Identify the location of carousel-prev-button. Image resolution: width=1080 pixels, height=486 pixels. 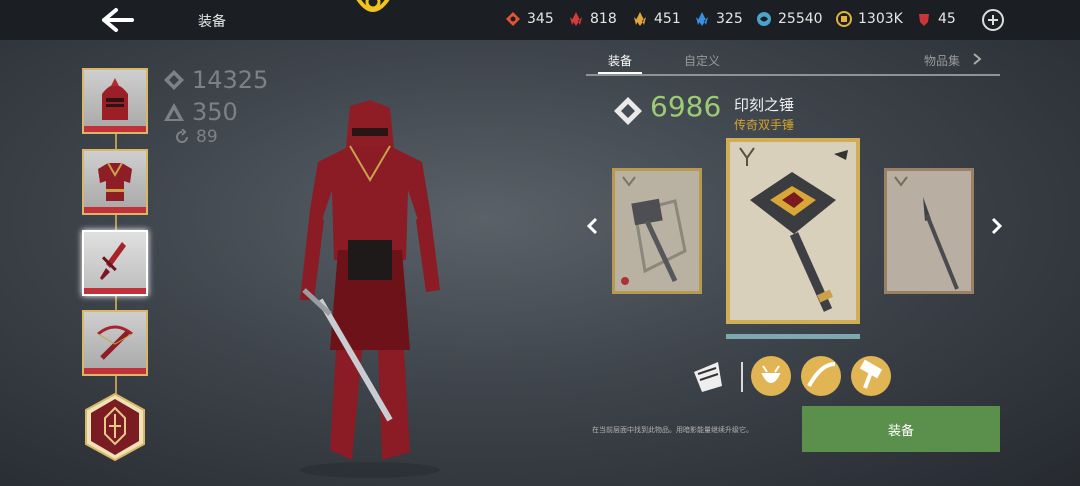
(592, 226).